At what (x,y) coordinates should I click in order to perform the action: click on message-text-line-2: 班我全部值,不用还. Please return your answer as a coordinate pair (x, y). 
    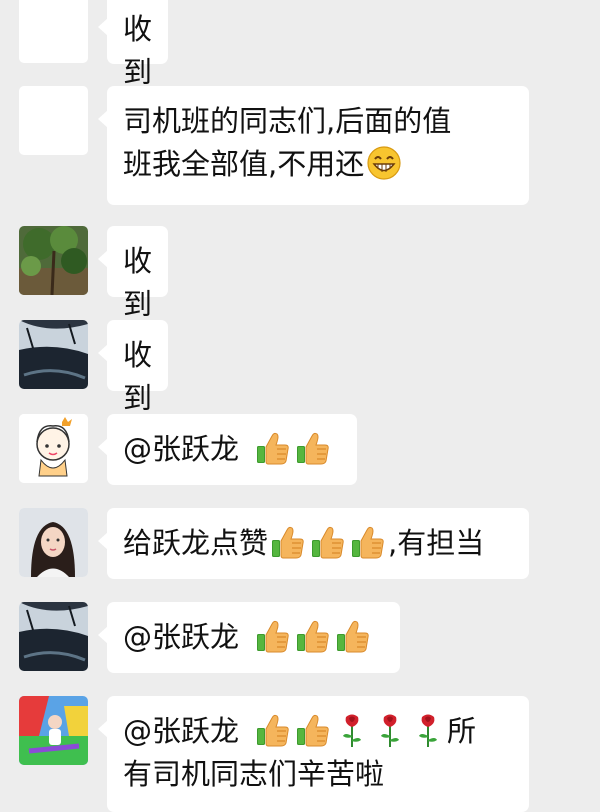
    Looking at the image, I should click on (318, 164).